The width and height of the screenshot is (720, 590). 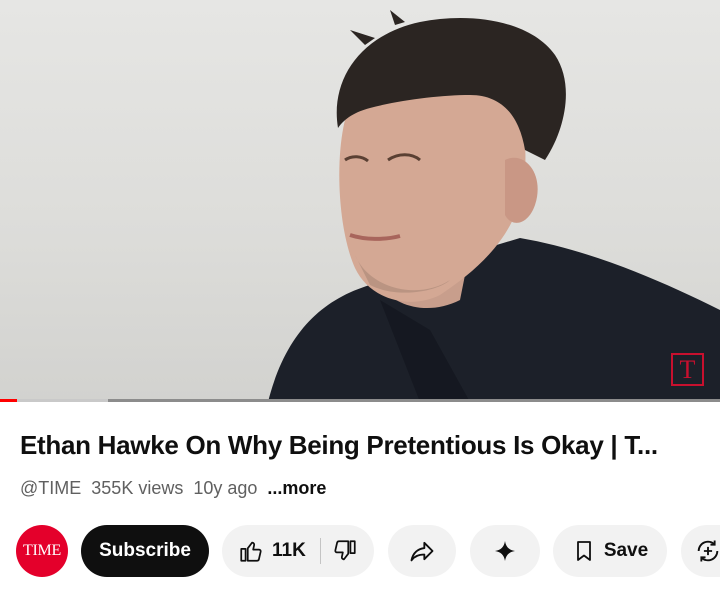 I want to click on avatar-text: TIME, so click(x=42, y=550).